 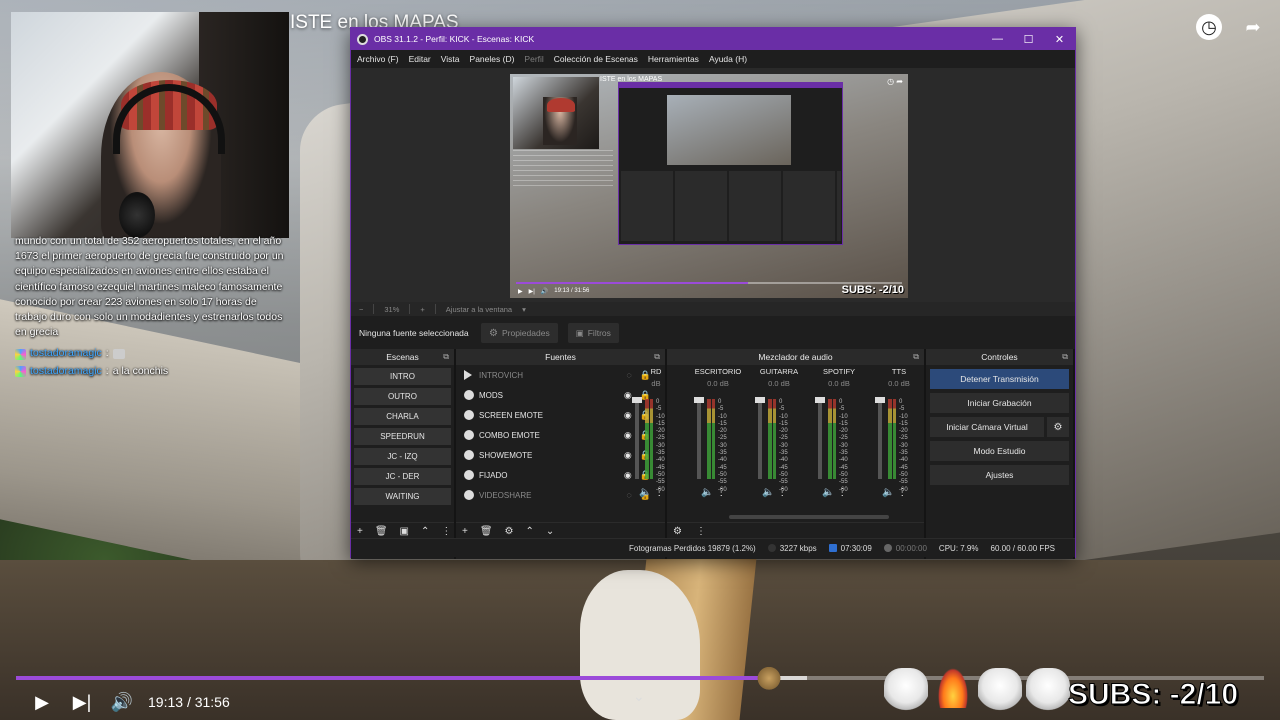 I want to click on start-recording-button: Iniciar Grabación, so click(x=999, y=403).